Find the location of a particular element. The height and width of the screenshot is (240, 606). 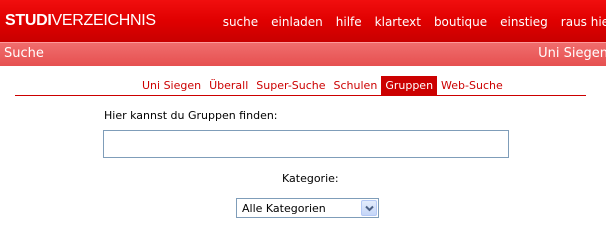

nav-einstieg: einstieg is located at coordinates (524, 22).